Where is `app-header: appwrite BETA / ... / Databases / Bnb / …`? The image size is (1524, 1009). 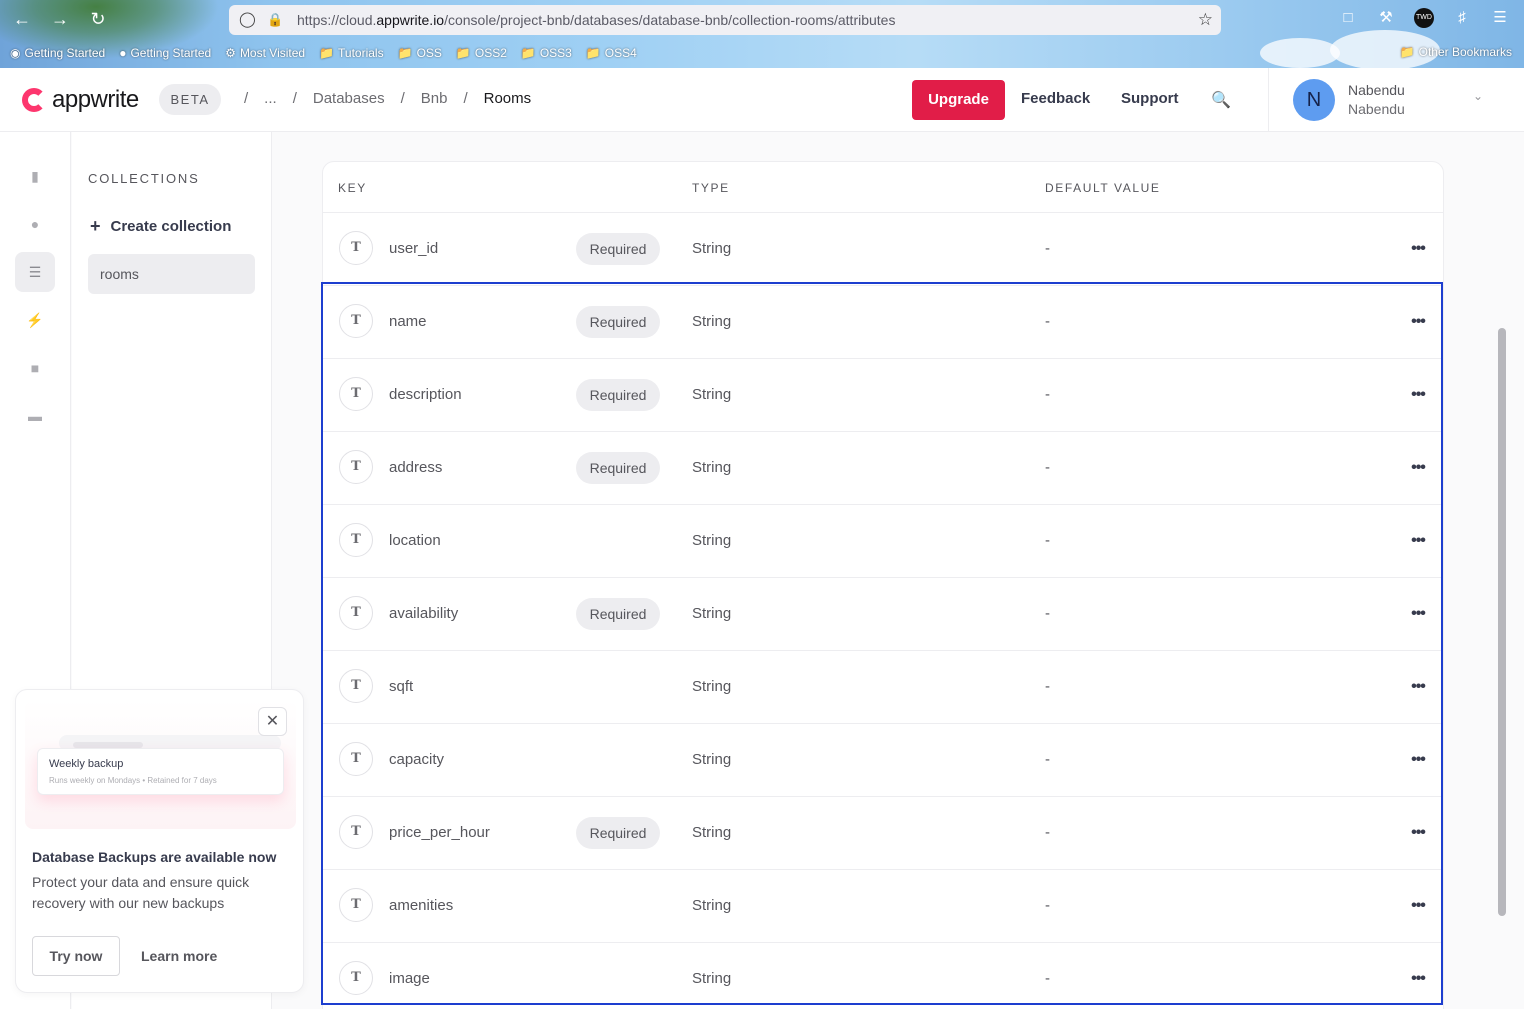 app-header: appwrite BETA / ... / Databases / Bnb / … is located at coordinates (762, 100).